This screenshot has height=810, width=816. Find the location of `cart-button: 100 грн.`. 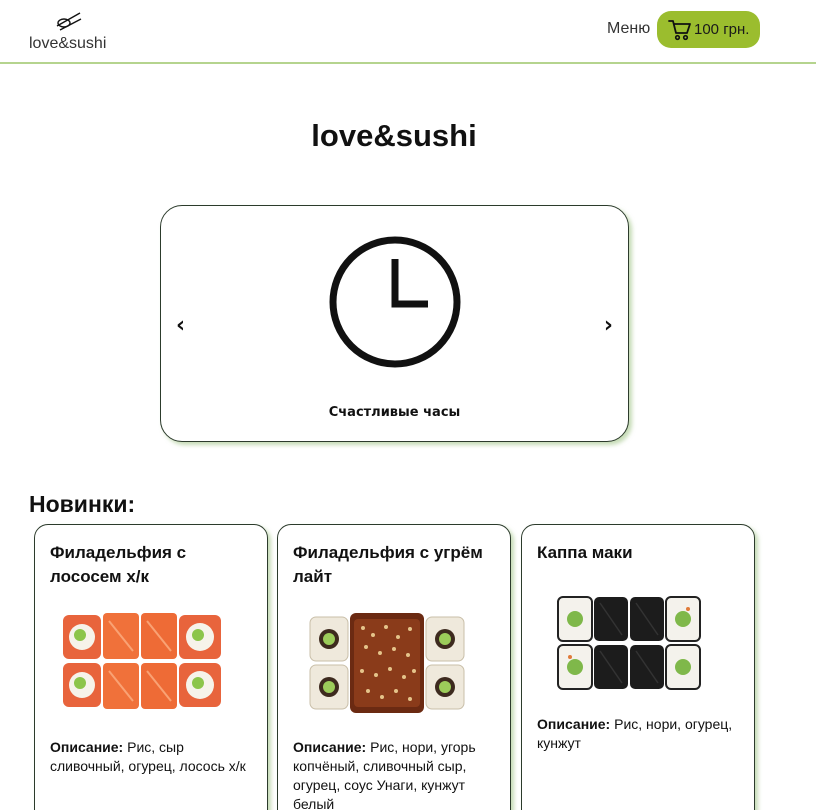

cart-button: 100 грн. is located at coordinates (708, 29).